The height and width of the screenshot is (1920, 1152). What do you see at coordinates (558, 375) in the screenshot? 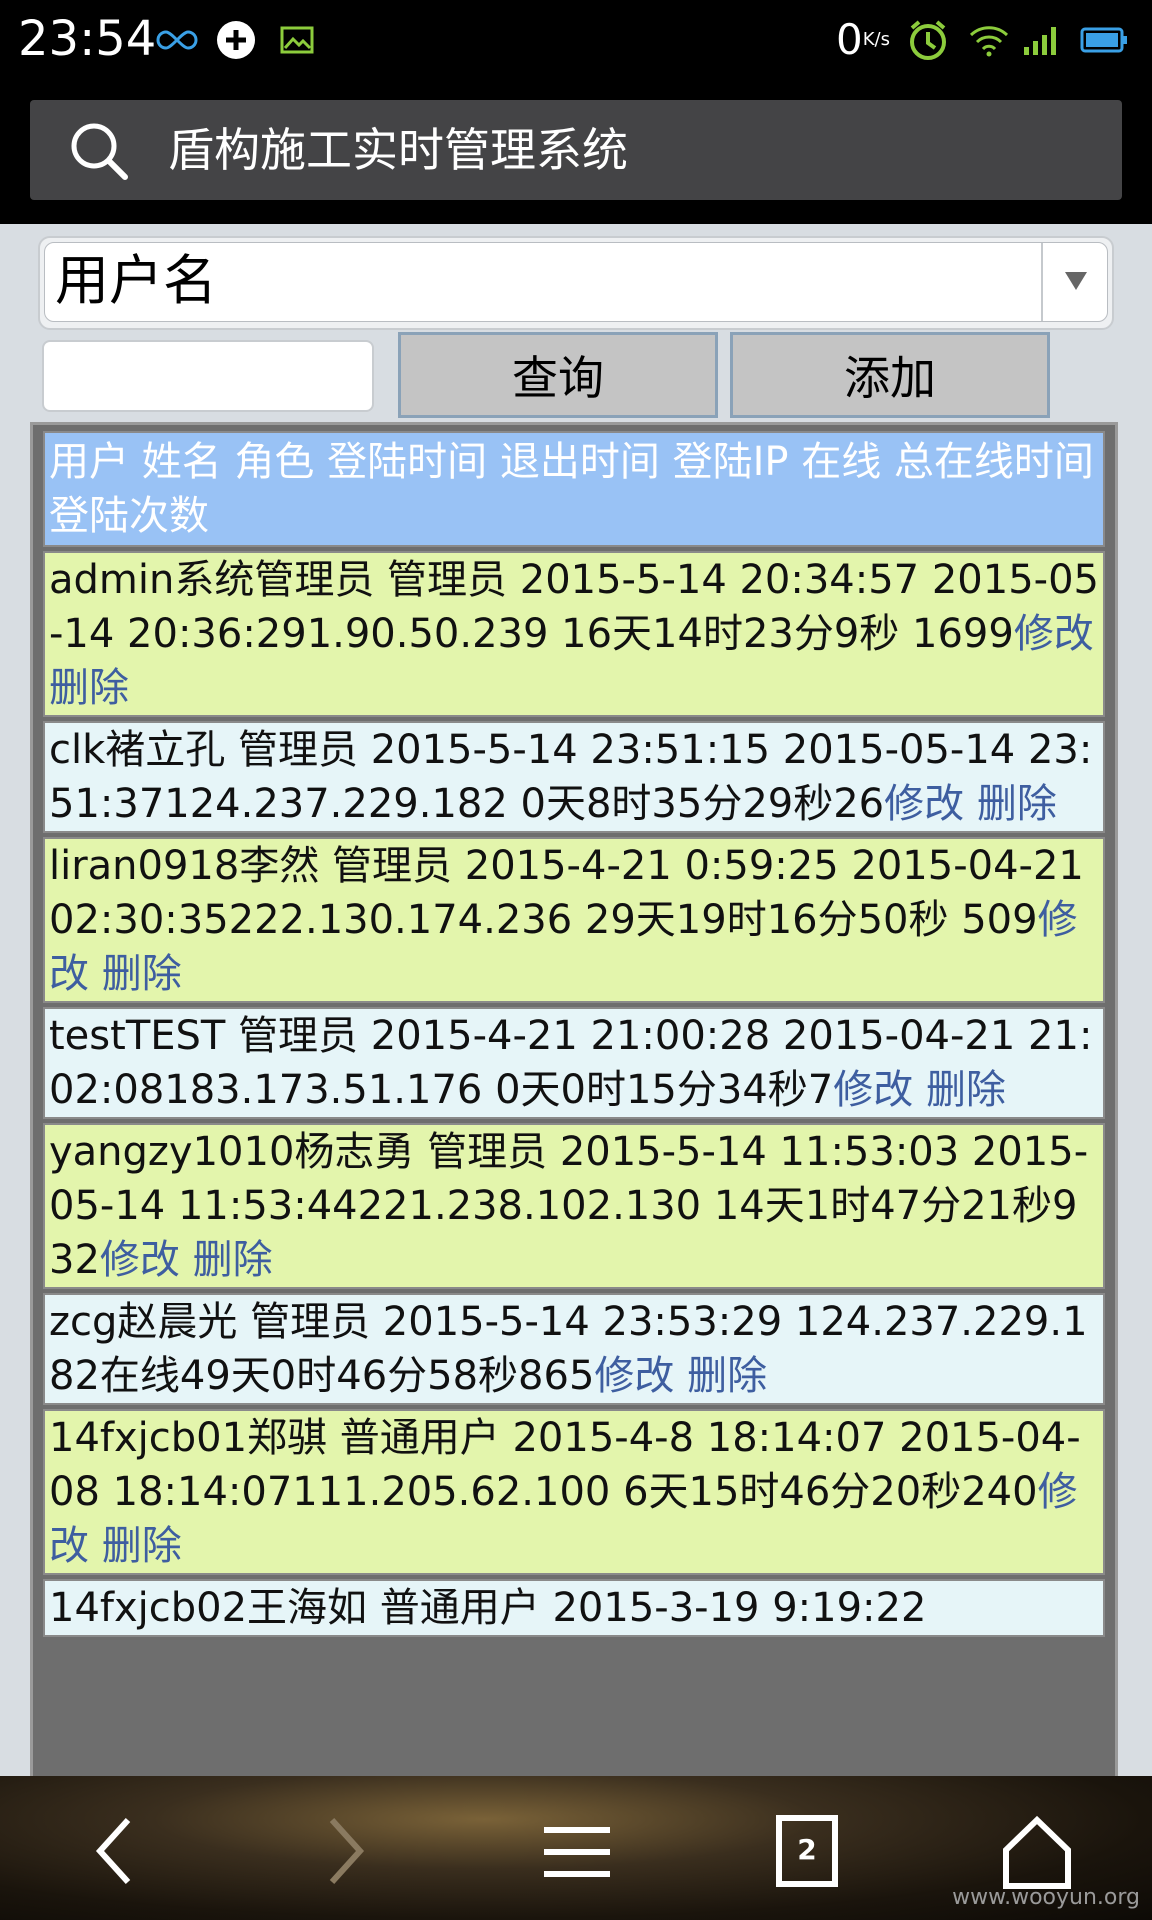
I see `query-button: 查询` at bounding box center [558, 375].